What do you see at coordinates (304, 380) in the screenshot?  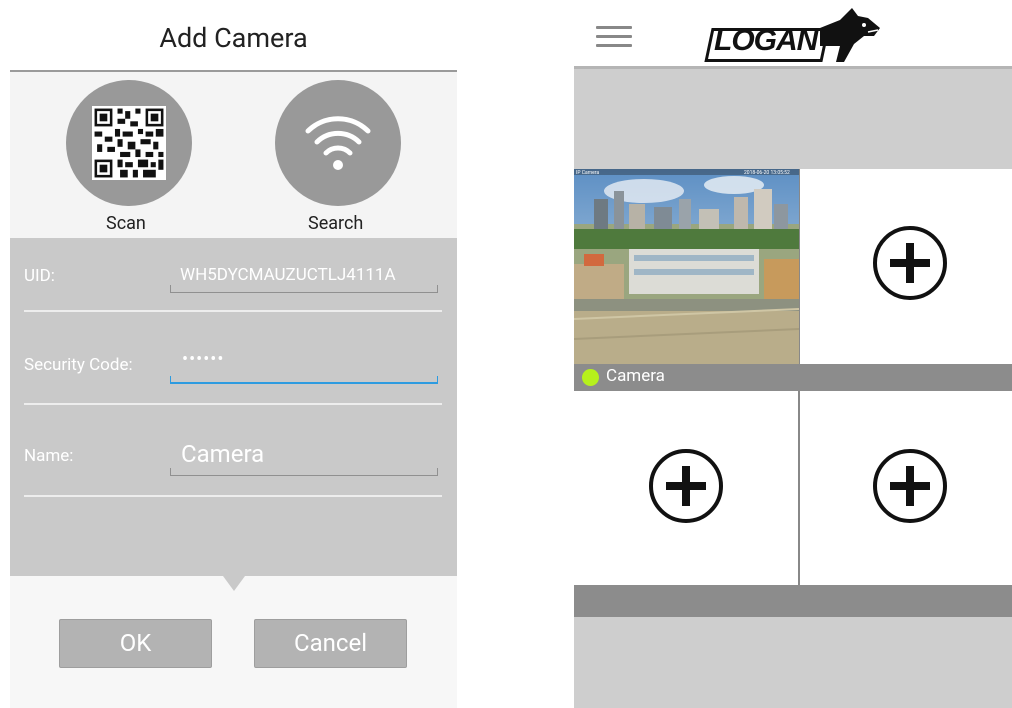 I see `security-code-underline` at bounding box center [304, 380].